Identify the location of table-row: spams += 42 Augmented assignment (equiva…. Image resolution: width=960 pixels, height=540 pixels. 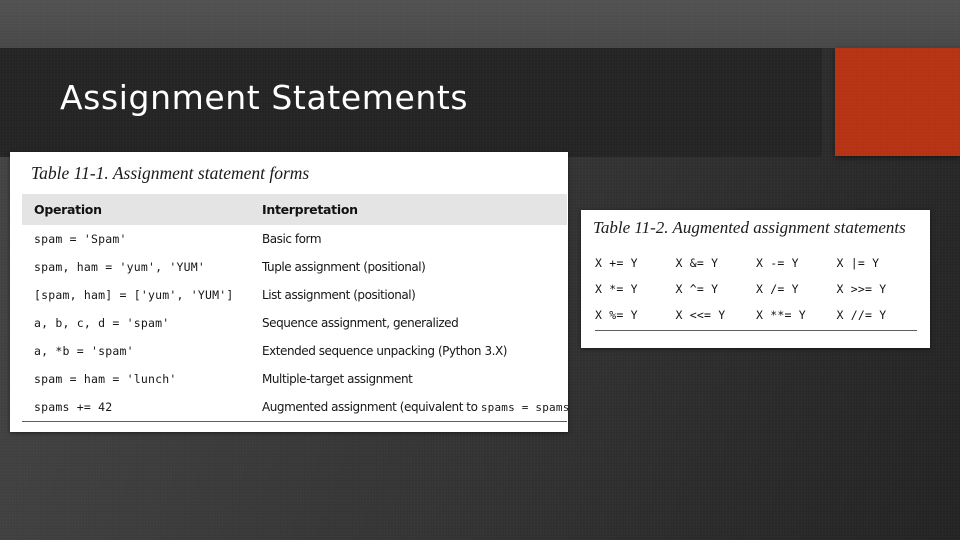
(295, 407).